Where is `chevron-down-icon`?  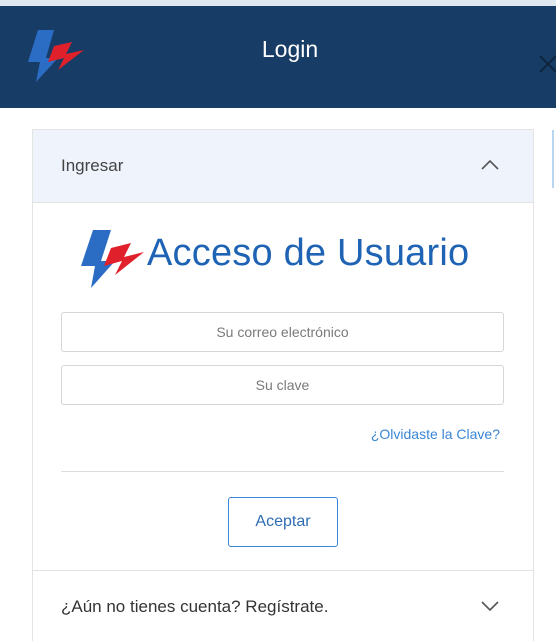
chevron-down-icon is located at coordinates (490, 606).